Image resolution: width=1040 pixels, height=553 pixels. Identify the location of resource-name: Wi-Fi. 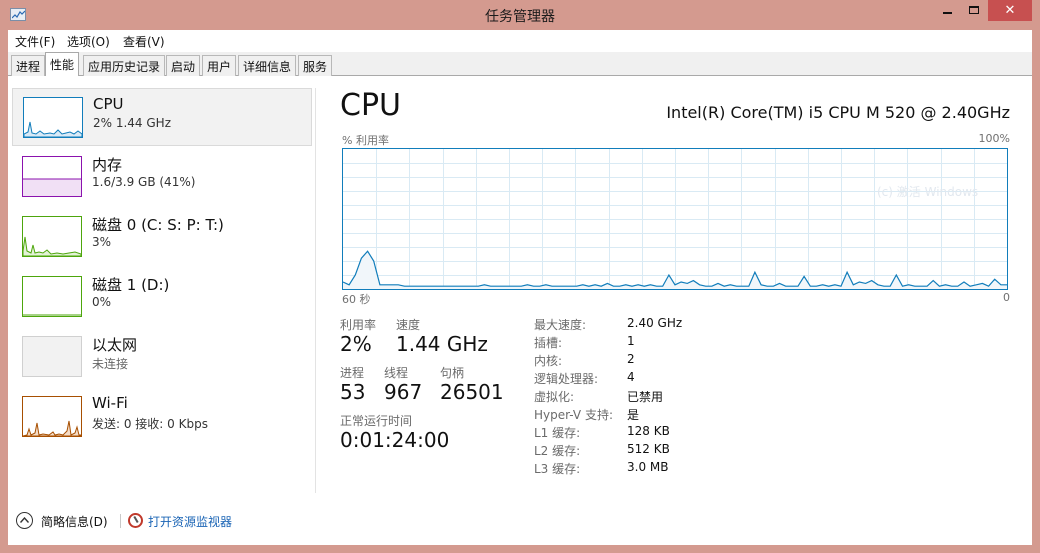
(110, 403).